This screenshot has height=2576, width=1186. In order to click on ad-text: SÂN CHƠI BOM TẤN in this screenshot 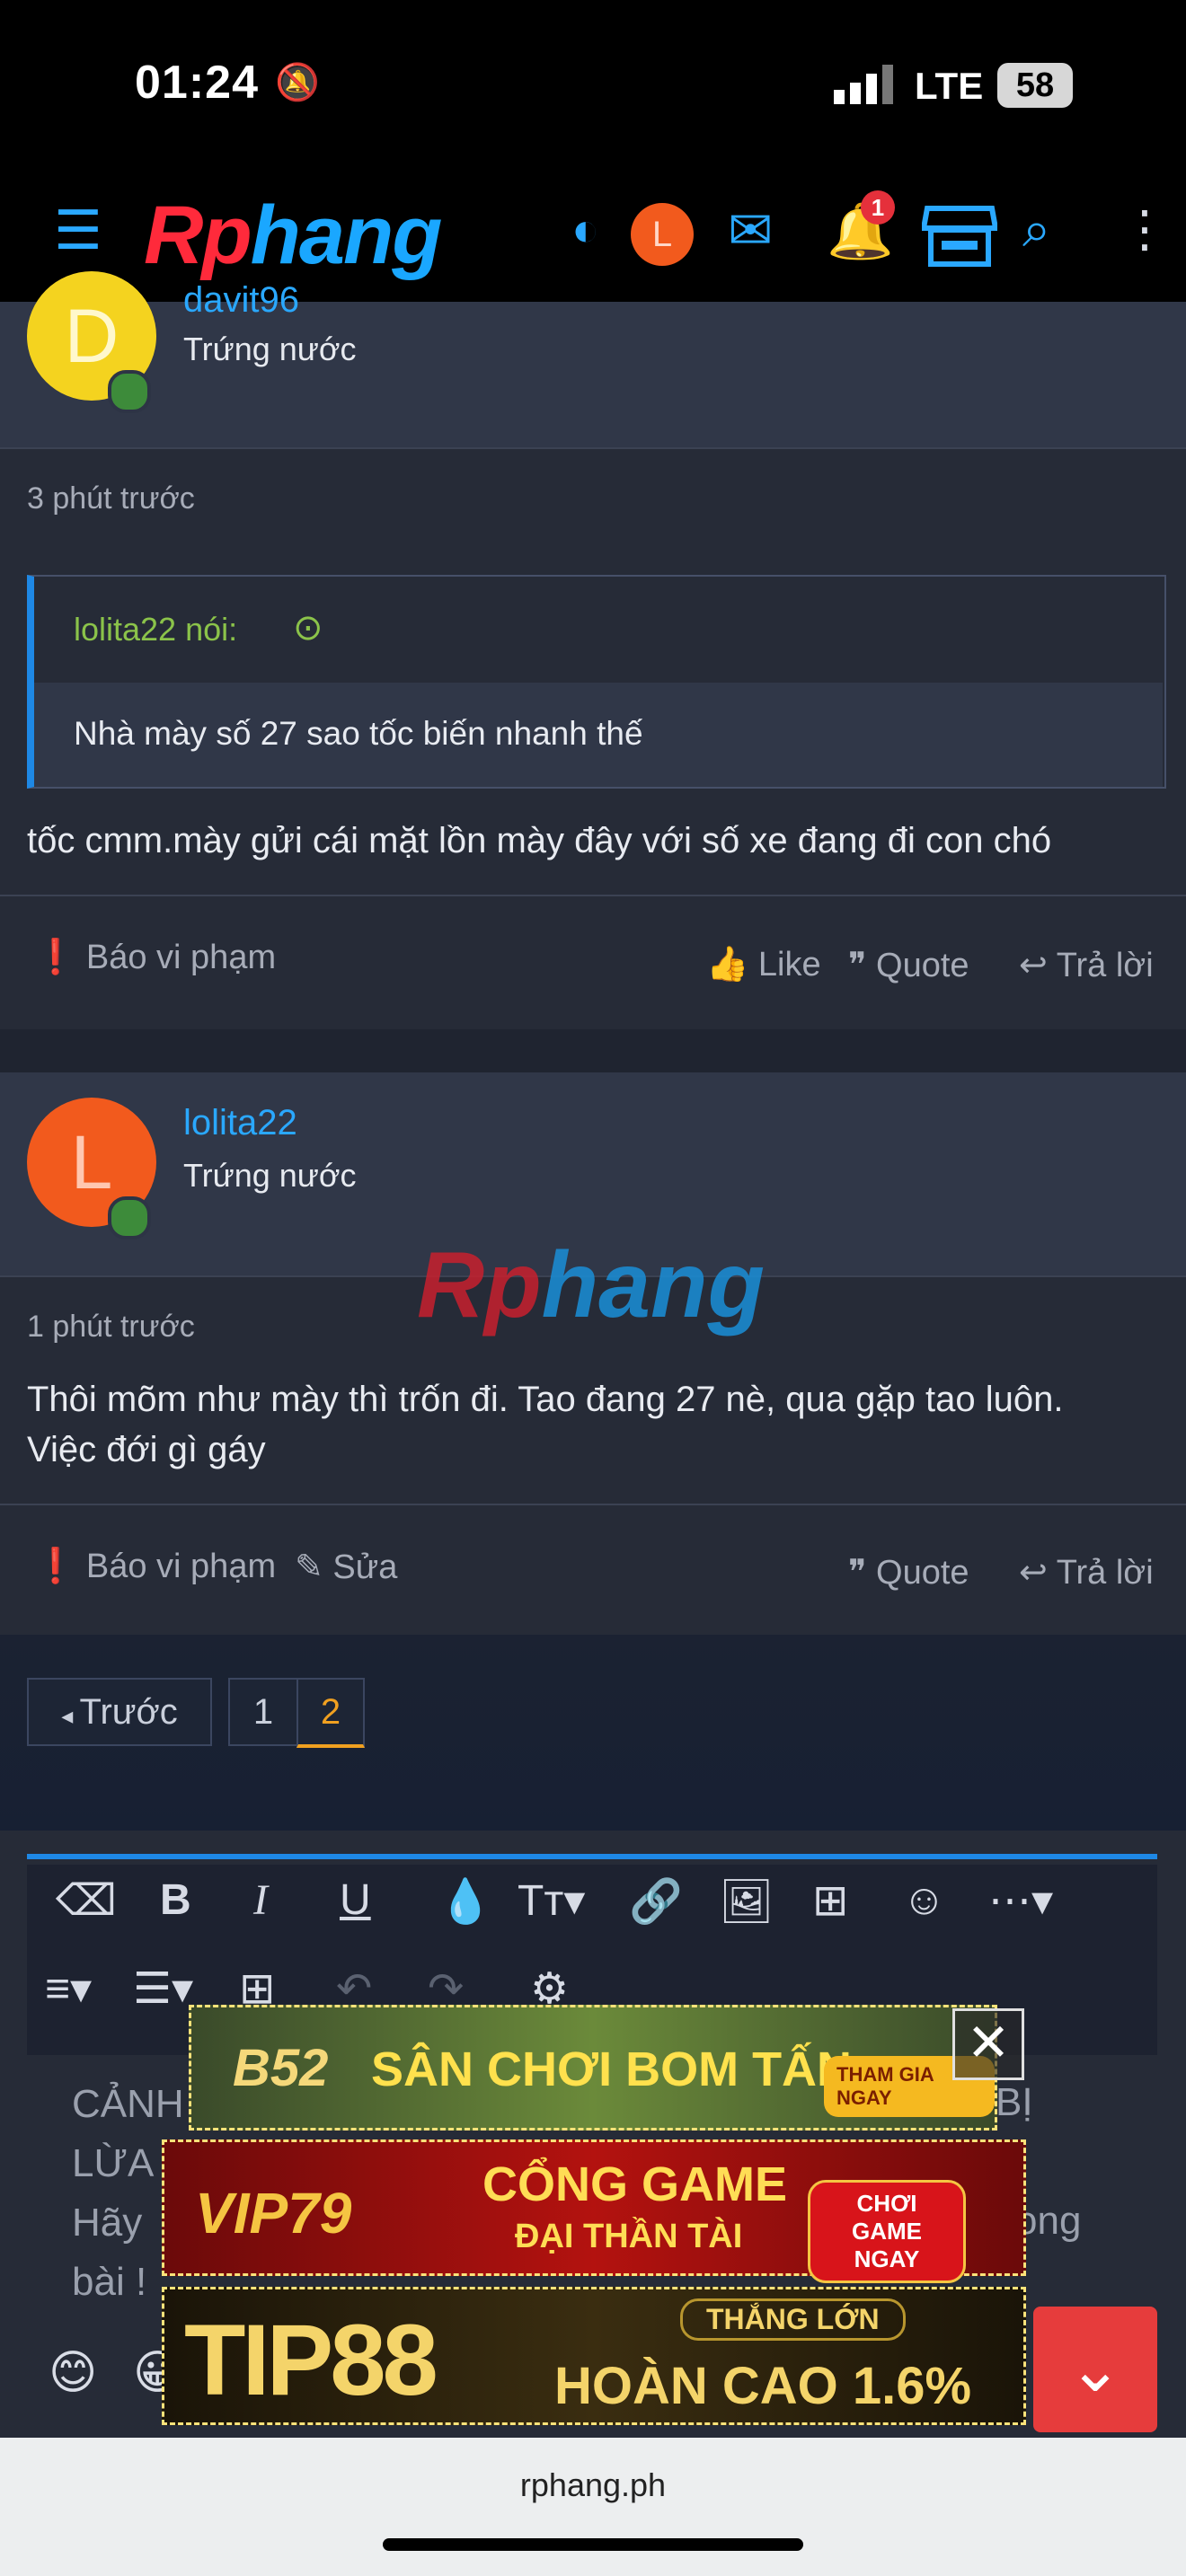, I will do `click(612, 2069)`.